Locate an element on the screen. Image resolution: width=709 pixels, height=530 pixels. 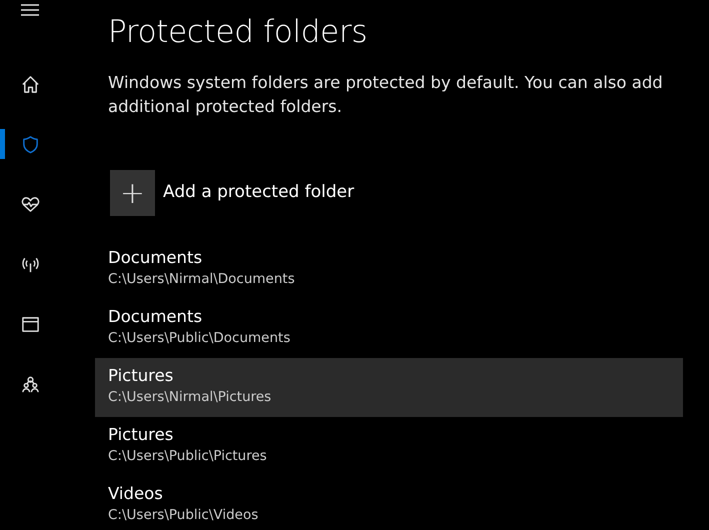
selection-indicator is located at coordinates (2, 144).